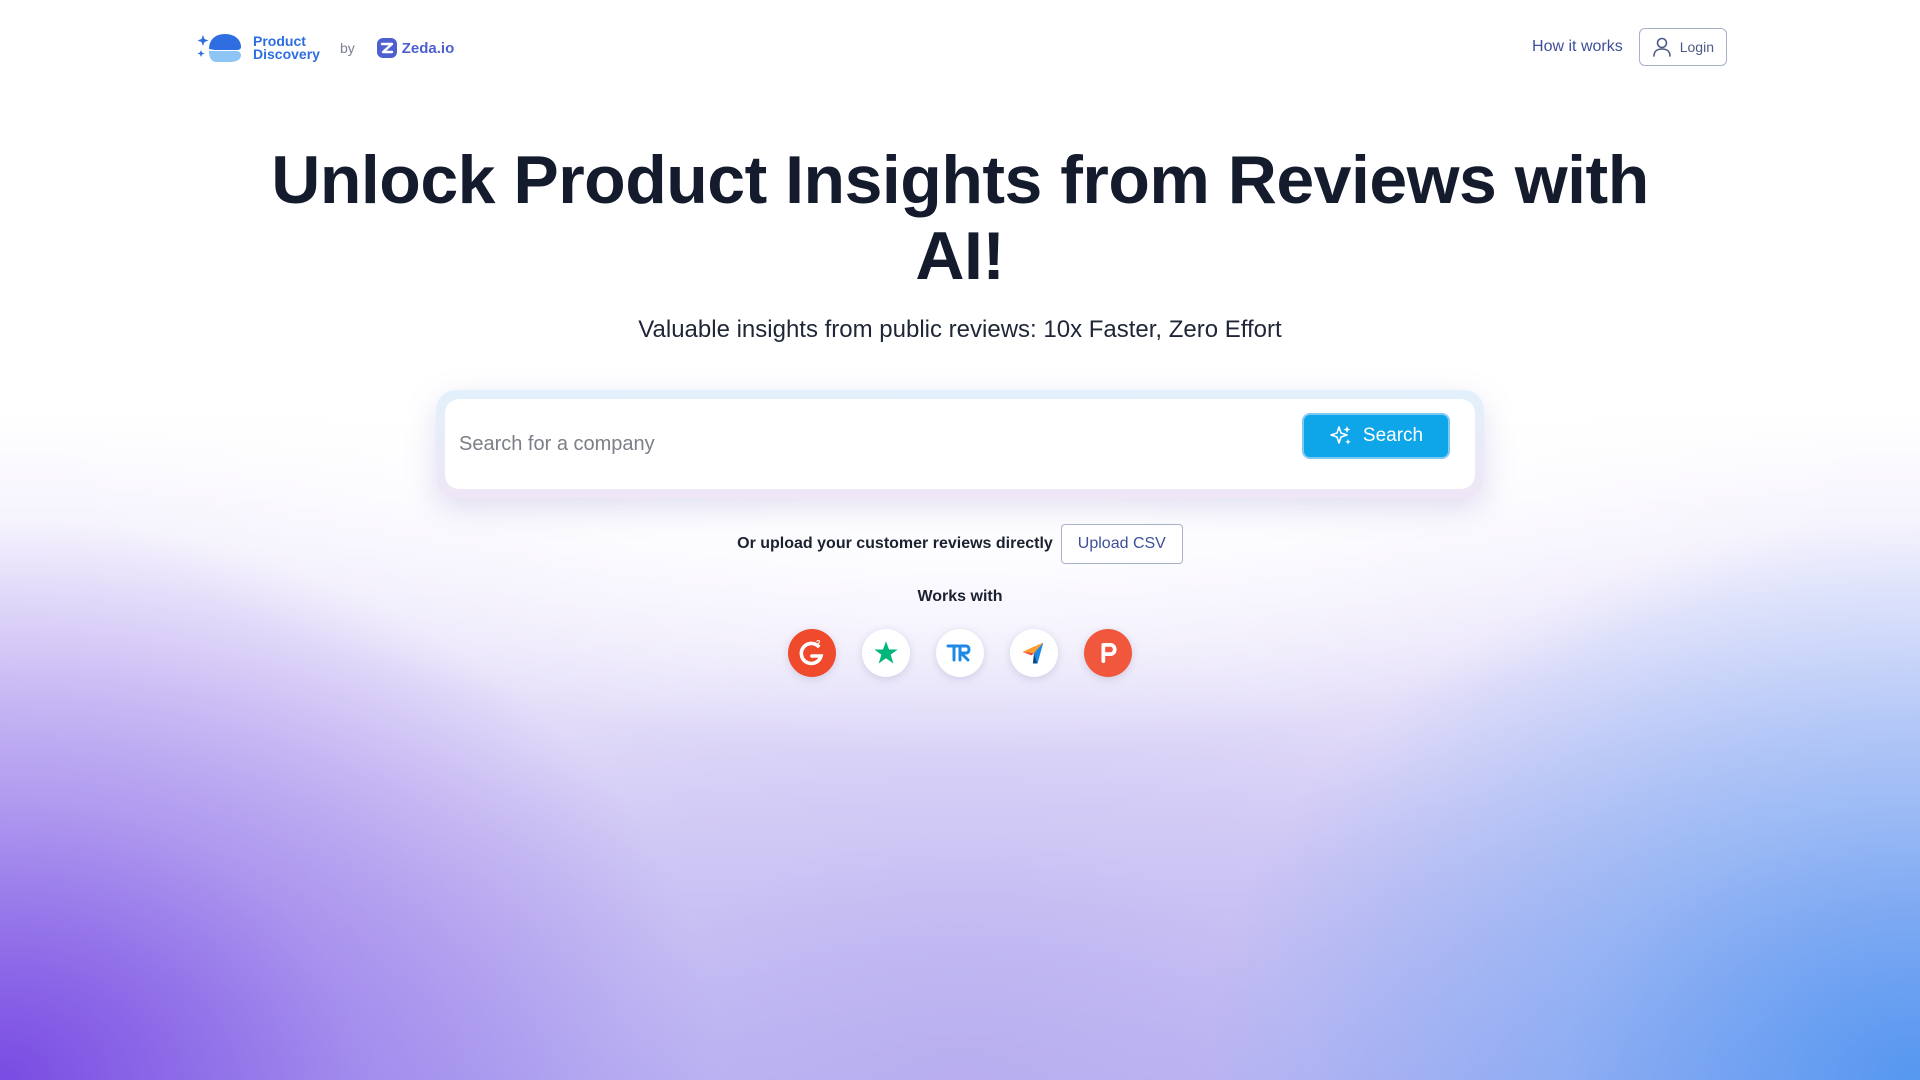 This screenshot has width=1920, height=1080. Describe the element at coordinates (286, 54) in the screenshot. I see `brand-line-2: Discovery` at that location.